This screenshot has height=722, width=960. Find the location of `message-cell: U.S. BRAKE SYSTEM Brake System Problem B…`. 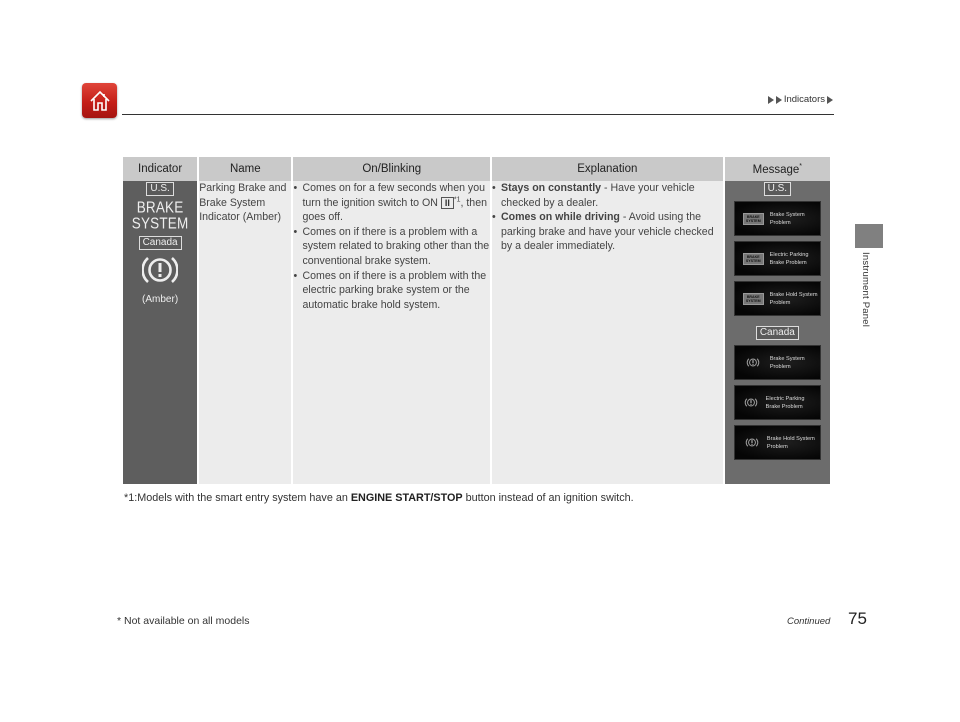

message-cell: U.S. BRAKE SYSTEM Brake System Problem B… is located at coordinates (777, 332).